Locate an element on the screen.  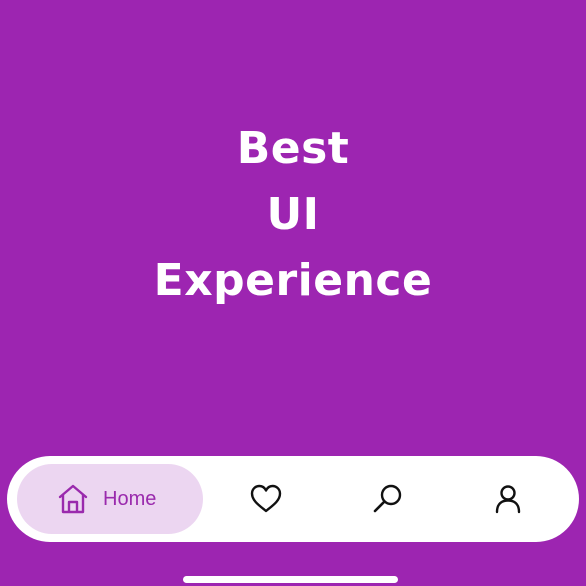
heart-icon is located at coordinates (266, 499).